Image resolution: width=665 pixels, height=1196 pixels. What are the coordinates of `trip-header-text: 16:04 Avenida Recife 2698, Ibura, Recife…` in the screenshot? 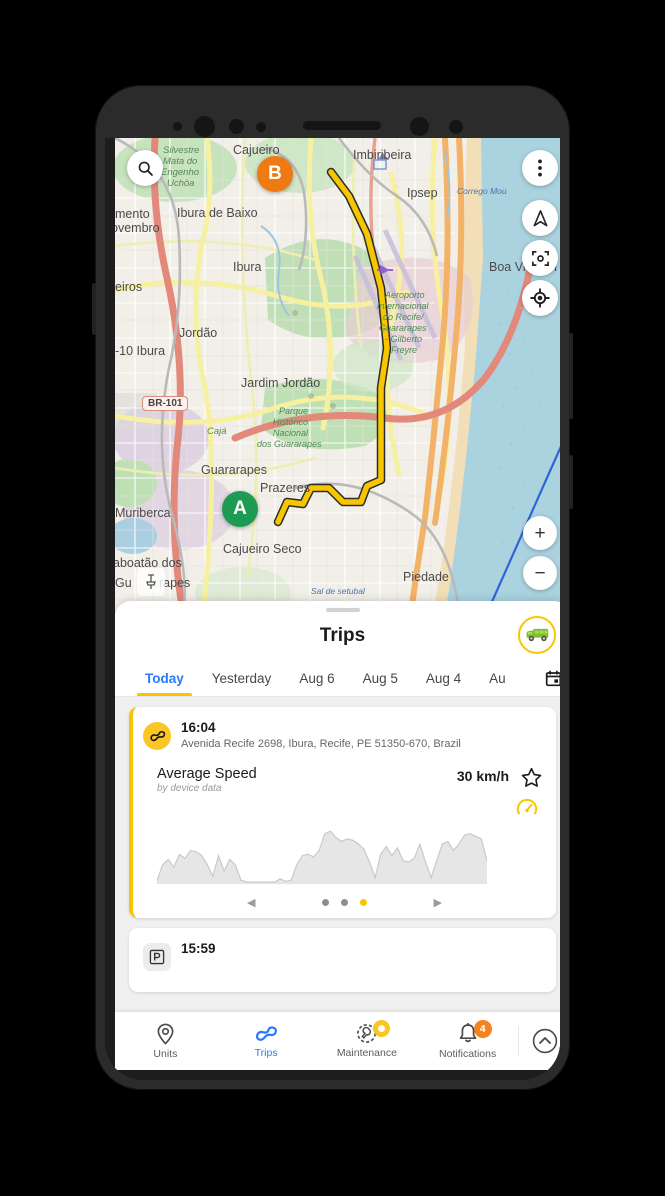 It's located at (321, 735).